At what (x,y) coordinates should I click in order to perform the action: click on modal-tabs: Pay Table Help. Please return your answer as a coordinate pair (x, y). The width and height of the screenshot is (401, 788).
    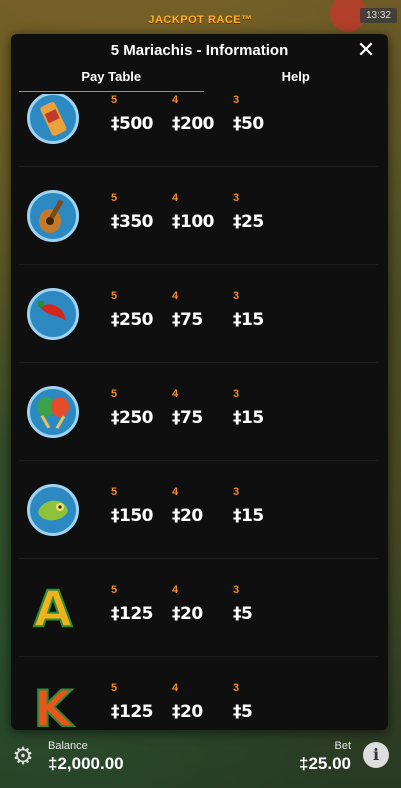
    Looking at the image, I should click on (199, 79).